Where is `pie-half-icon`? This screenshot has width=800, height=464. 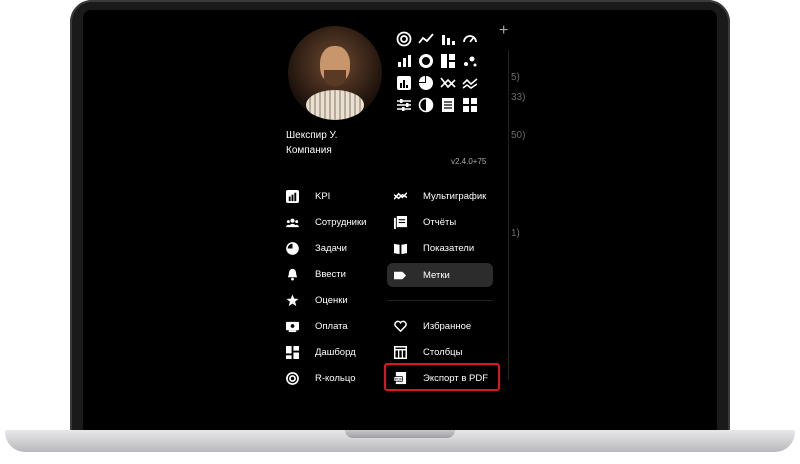 pie-half-icon is located at coordinates (426, 105).